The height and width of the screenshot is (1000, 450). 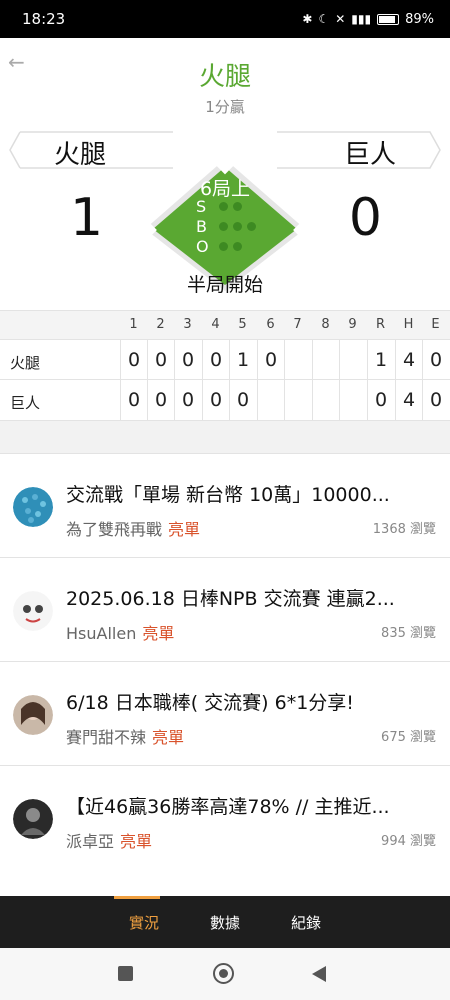 What do you see at coordinates (225, 107) in the screenshot?
I see `win-margin: 1分贏` at bounding box center [225, 107].